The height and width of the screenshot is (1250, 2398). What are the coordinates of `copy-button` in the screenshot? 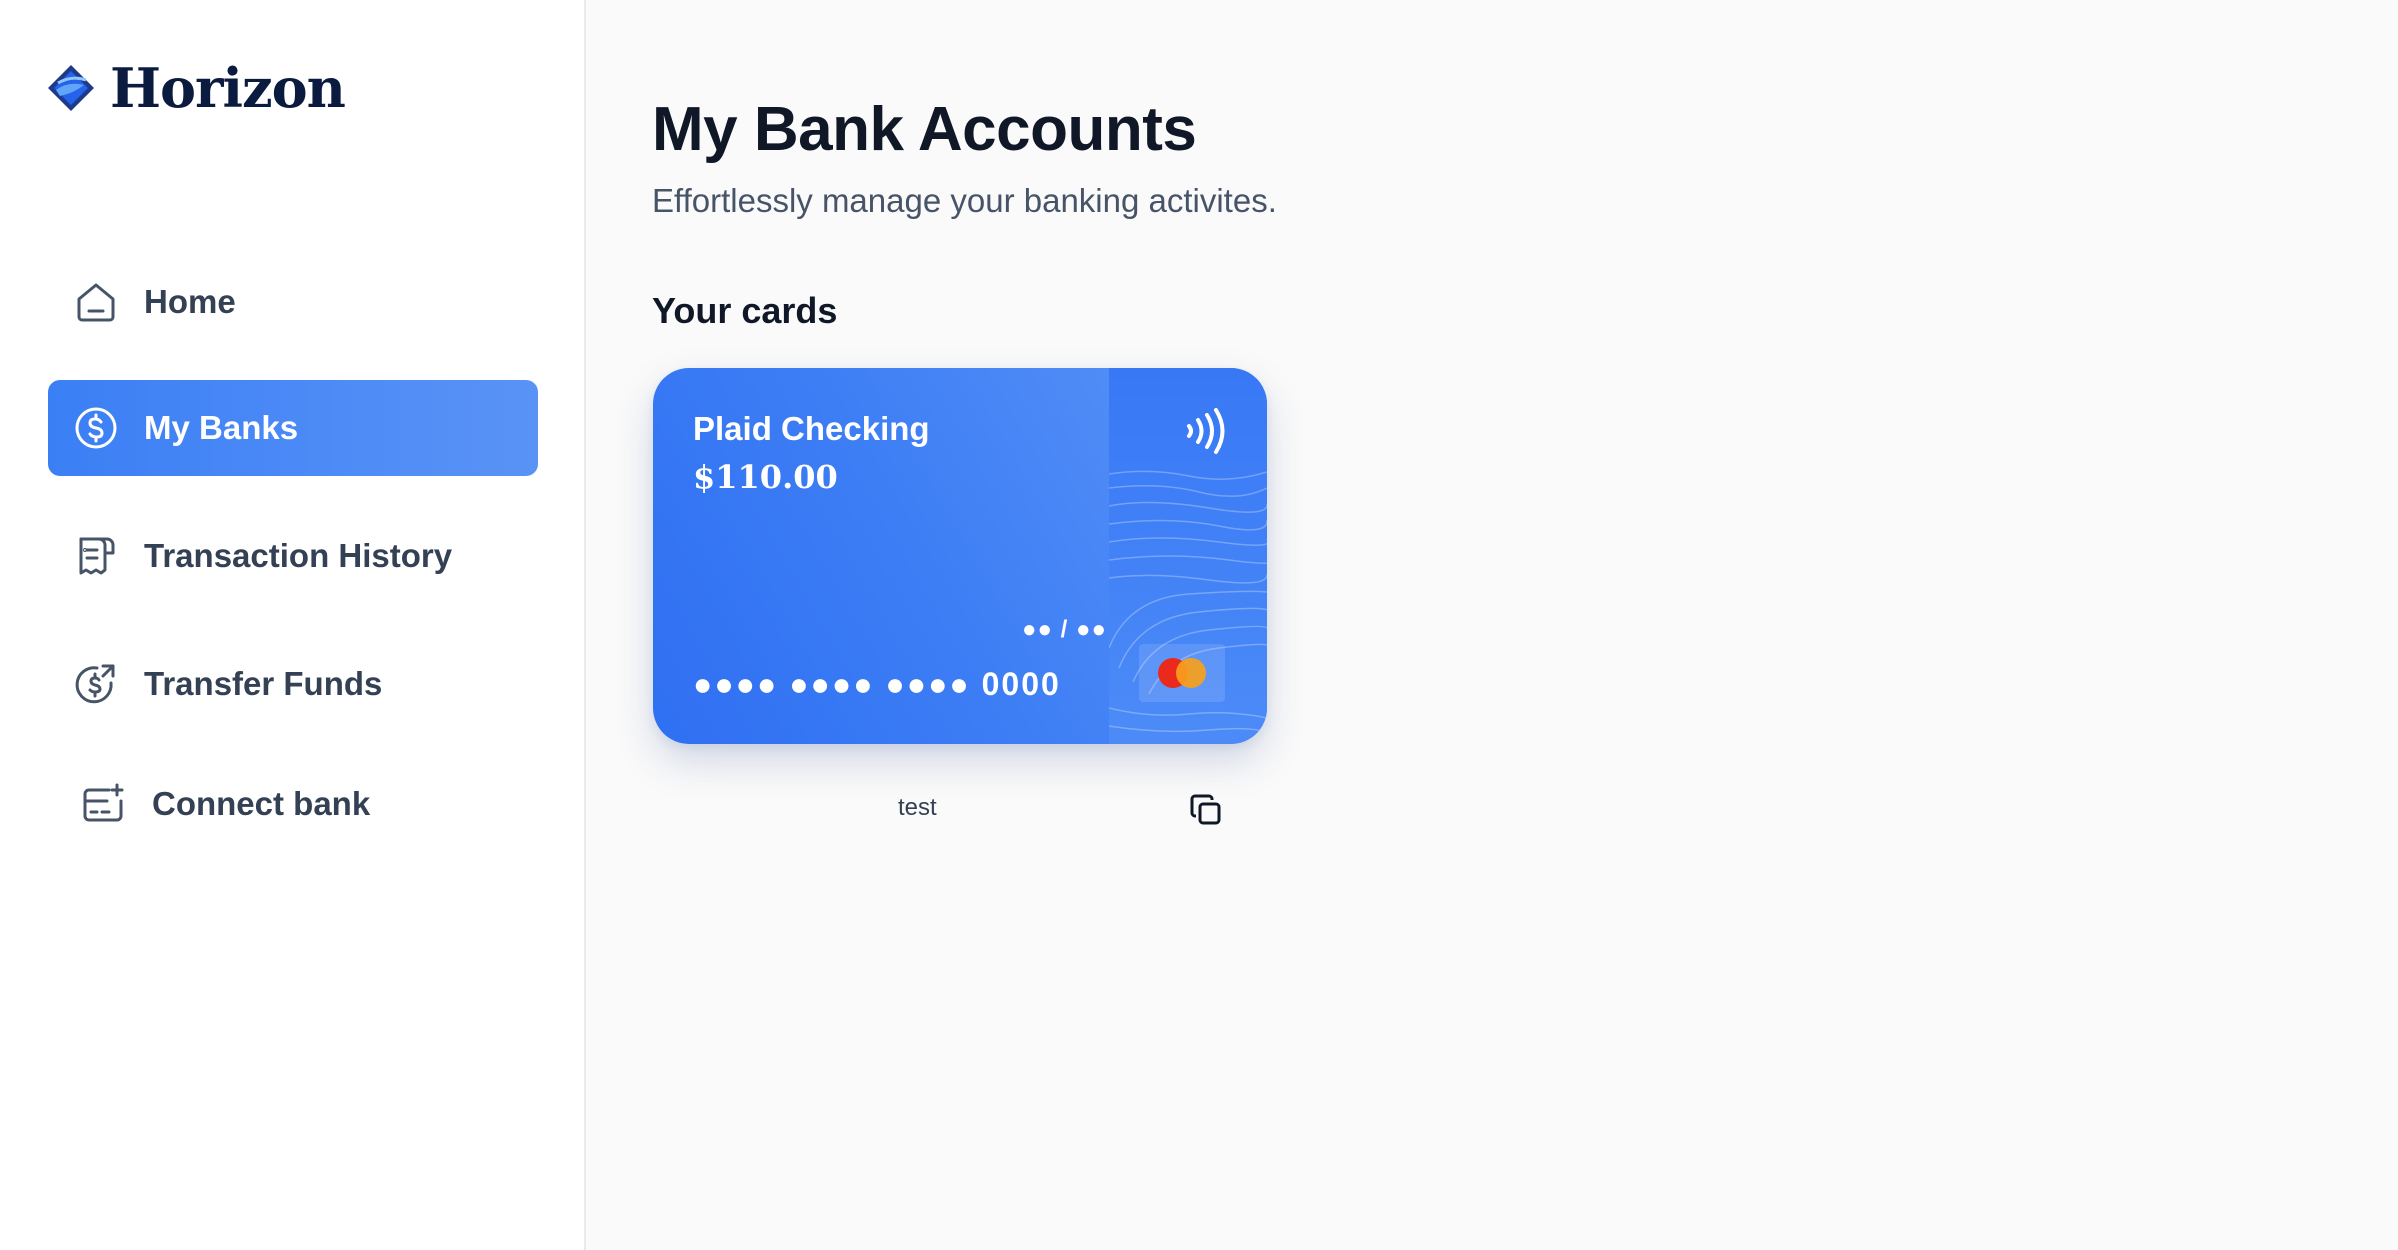 It's located at (1206, 810).